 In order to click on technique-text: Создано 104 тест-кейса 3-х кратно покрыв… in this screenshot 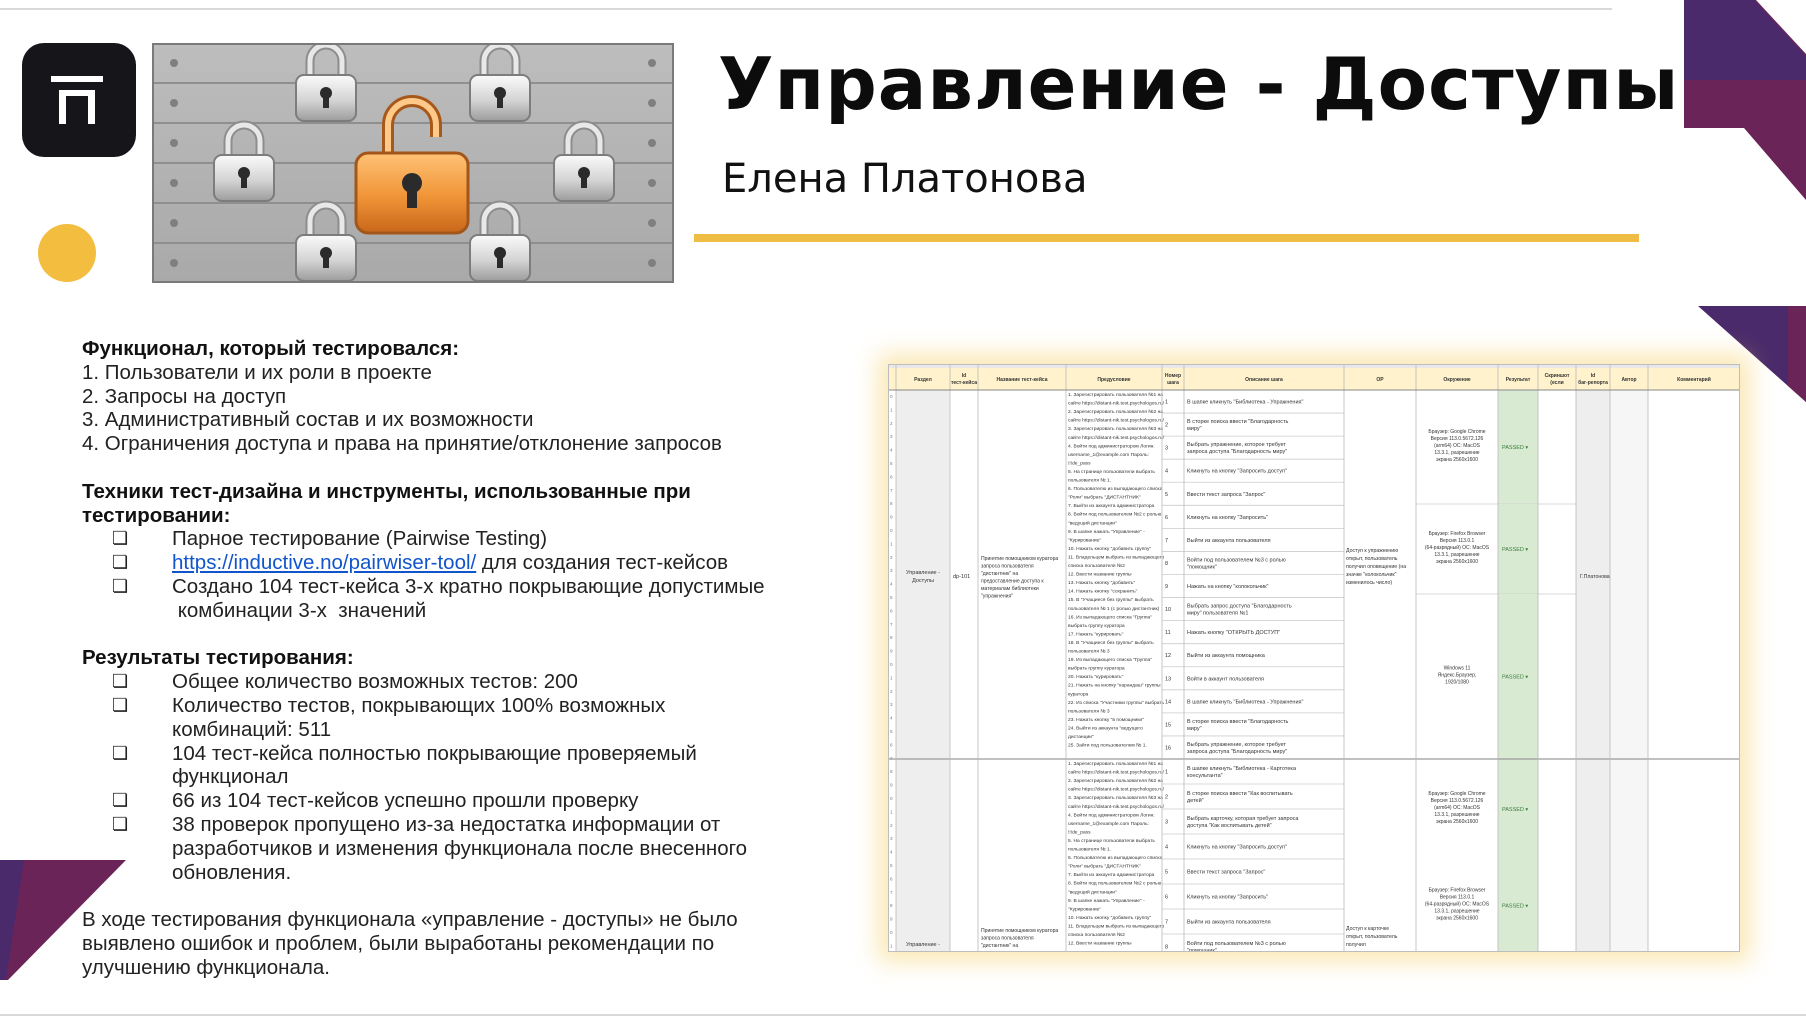, I will do `click(468, 586)`.